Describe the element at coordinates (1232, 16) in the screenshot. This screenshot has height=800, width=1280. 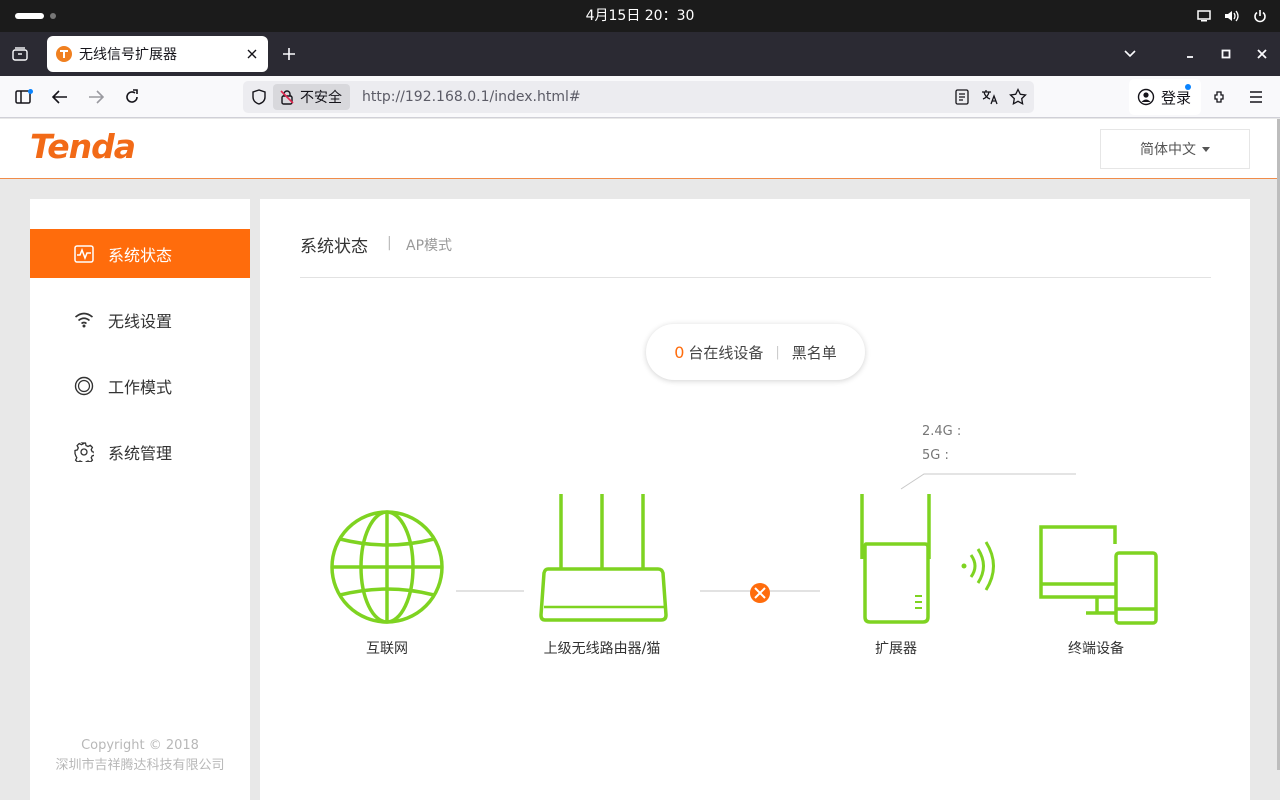
I see `volume-icon` at that location.